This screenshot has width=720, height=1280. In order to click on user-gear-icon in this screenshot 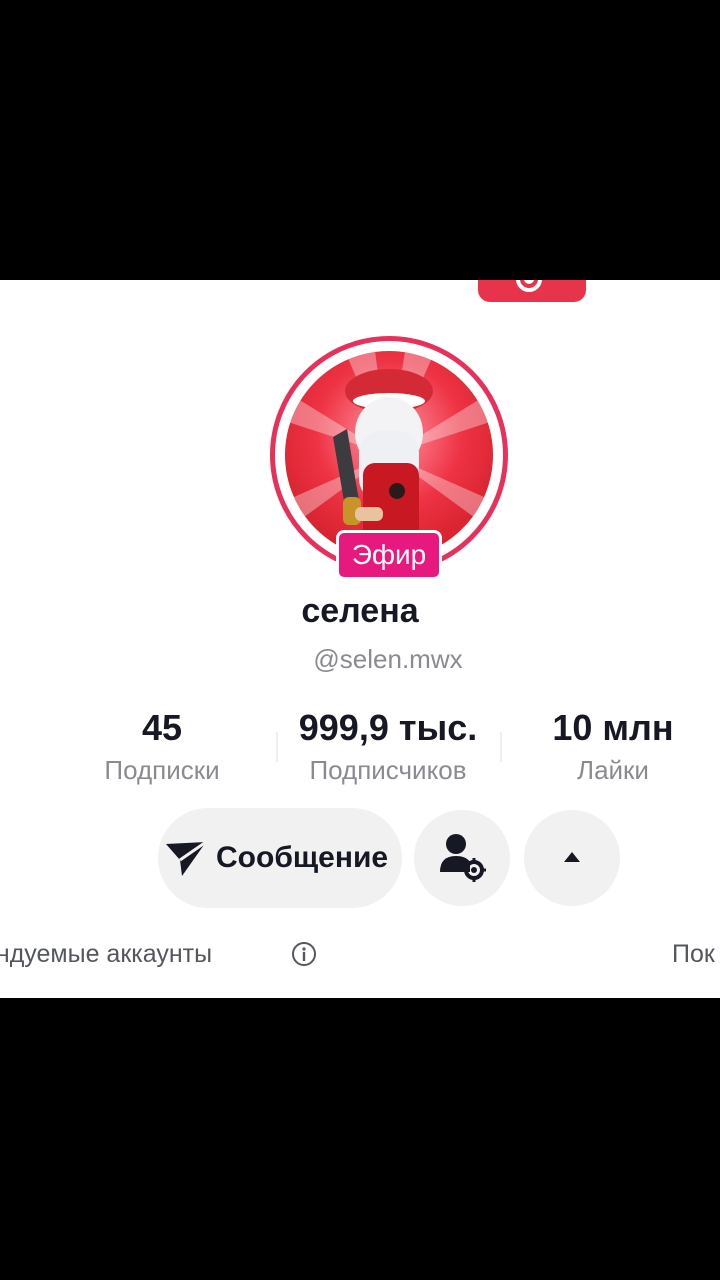, I will do `click(463, 858)`.